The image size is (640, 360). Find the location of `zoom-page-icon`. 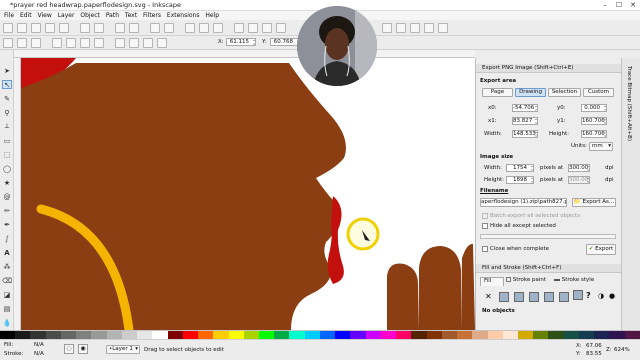

zoom-page-icon is located at coordinates (218, 28).